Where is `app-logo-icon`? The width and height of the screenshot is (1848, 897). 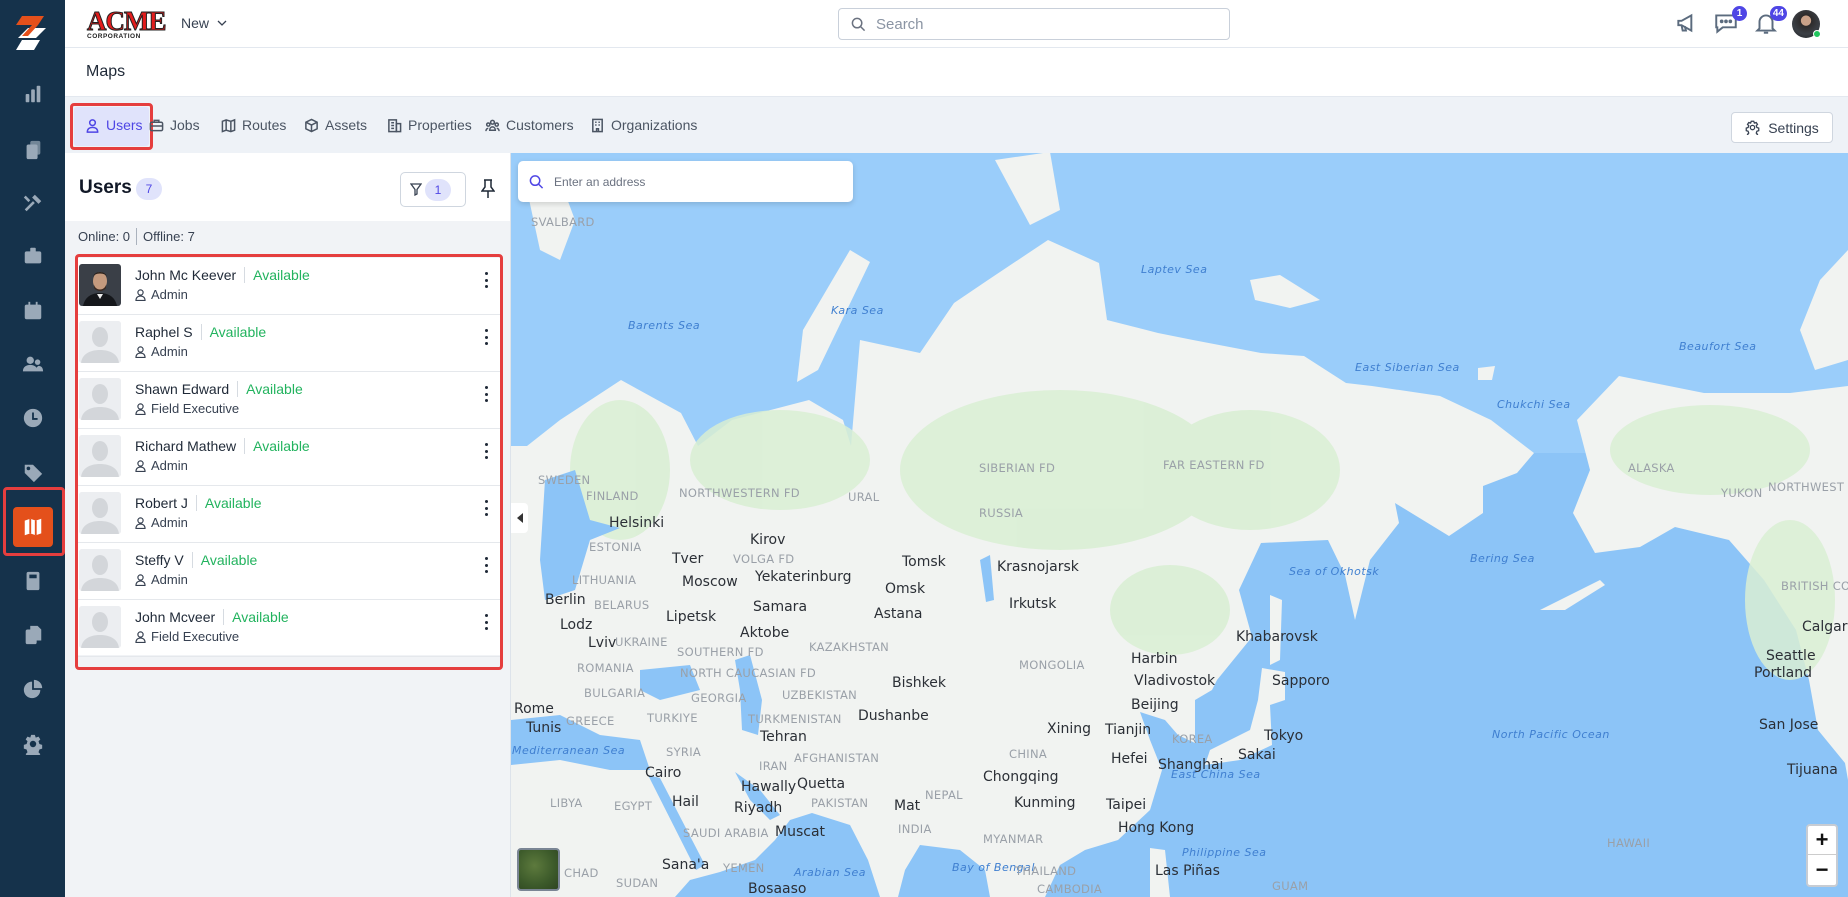
app-logo-icon is located at coordinates (32, 33).